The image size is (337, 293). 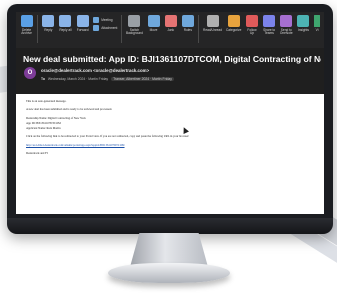 I want to click on rules-label: Rules, so click(x=187, y=30).